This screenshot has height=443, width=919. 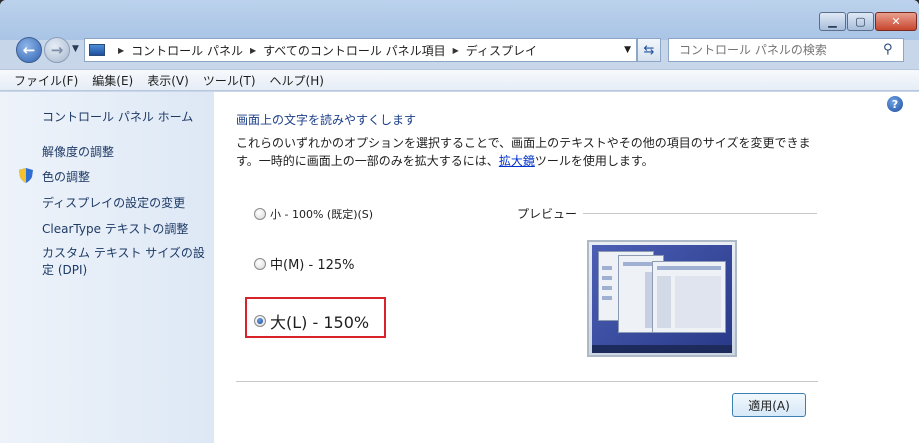 I want to click on minimize-button: ▁, so click(x=832, y=21).